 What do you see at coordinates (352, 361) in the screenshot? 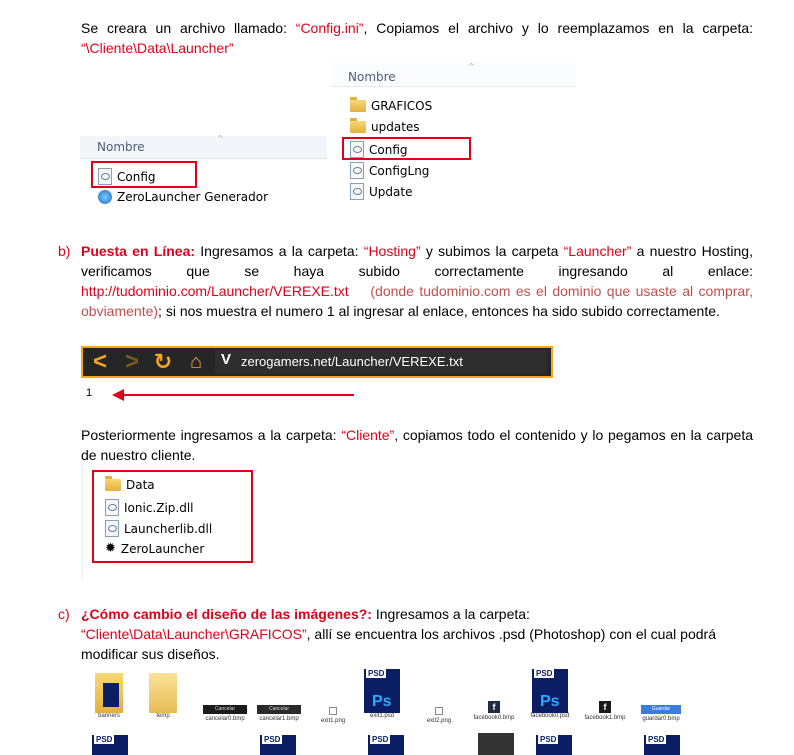
I see `address-text: zerogamers.net/Launcher/VEREXE.txt` at bounding box center [352, 361].